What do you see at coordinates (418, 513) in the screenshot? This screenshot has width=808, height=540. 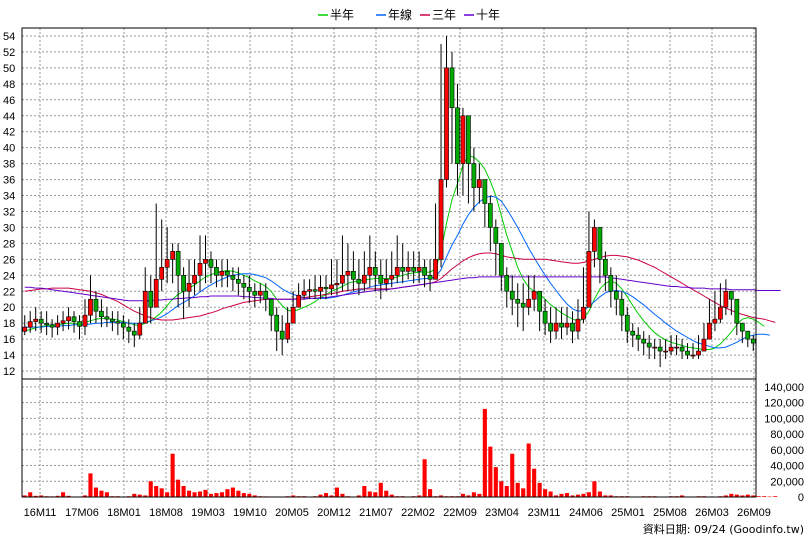 I see `x-tick-label: 22M02` at bounding box center [418, 513].